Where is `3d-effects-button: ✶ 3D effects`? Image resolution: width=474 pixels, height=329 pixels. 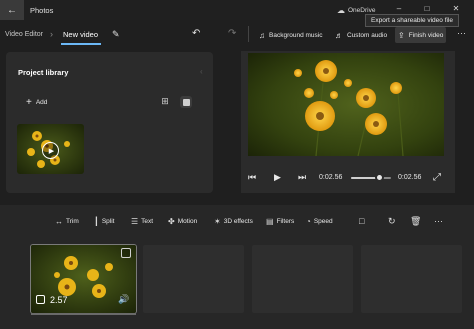 3d-effects-button: ✶ 3D effects is located at coordinates (233, 221).